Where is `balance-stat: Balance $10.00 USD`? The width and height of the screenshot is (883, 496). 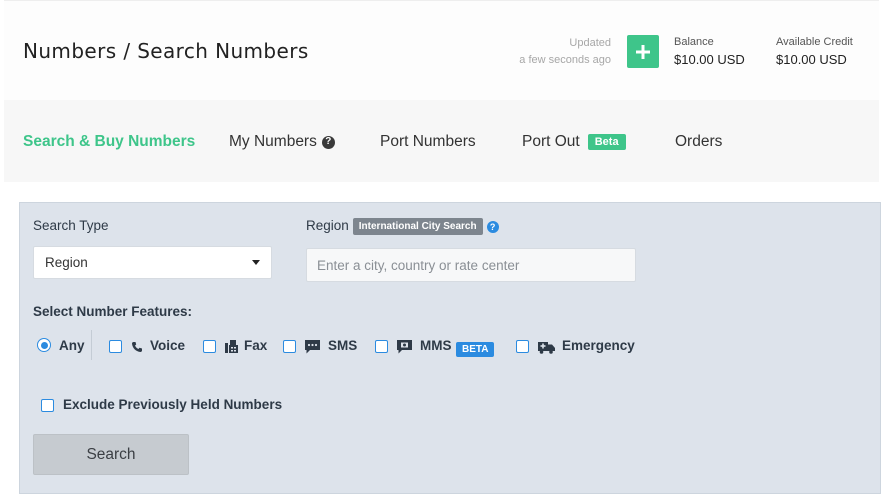
balance-stat: Balance $10.00 USD is located at coordinates (709, 51).